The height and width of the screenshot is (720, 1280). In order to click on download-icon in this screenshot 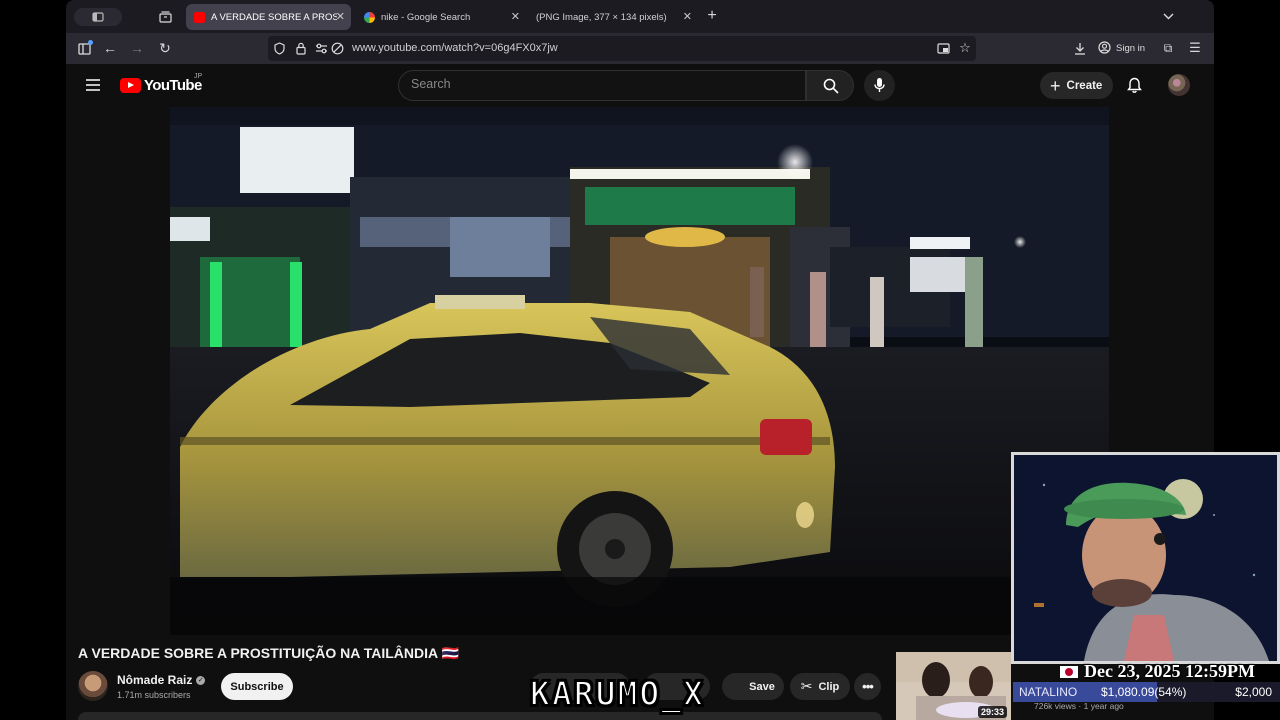, I will do `click(1080, 48)`.